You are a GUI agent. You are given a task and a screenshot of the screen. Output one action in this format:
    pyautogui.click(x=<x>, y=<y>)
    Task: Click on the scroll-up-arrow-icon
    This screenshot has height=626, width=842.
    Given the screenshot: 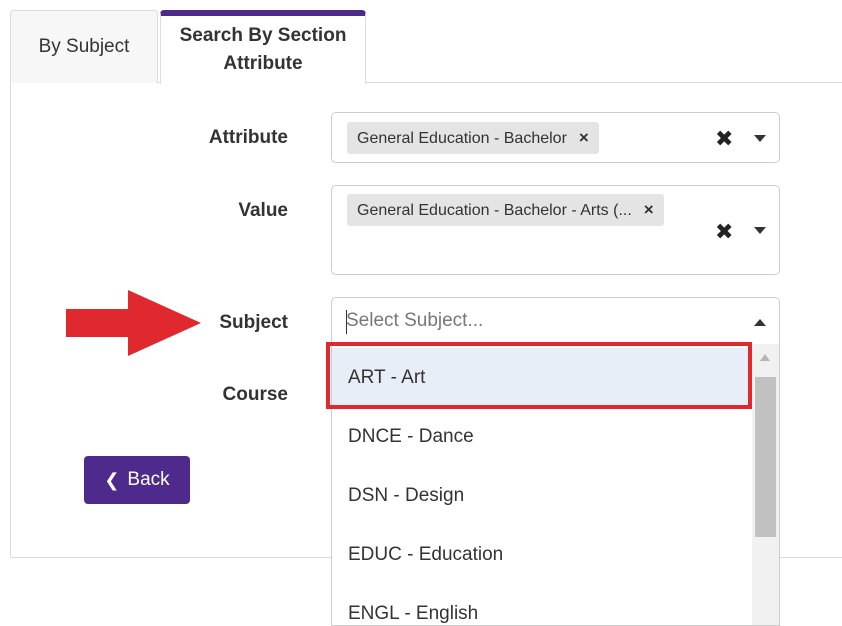 What is the action you would take?
    pyautogui.click(x=765, y=357)
    